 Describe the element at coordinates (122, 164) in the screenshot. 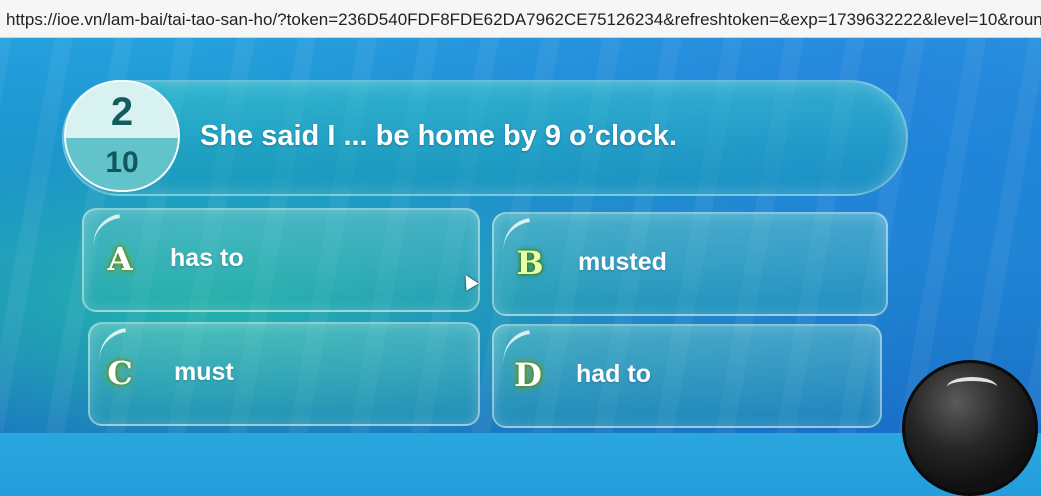

I see `total-questions: 10` at that location.